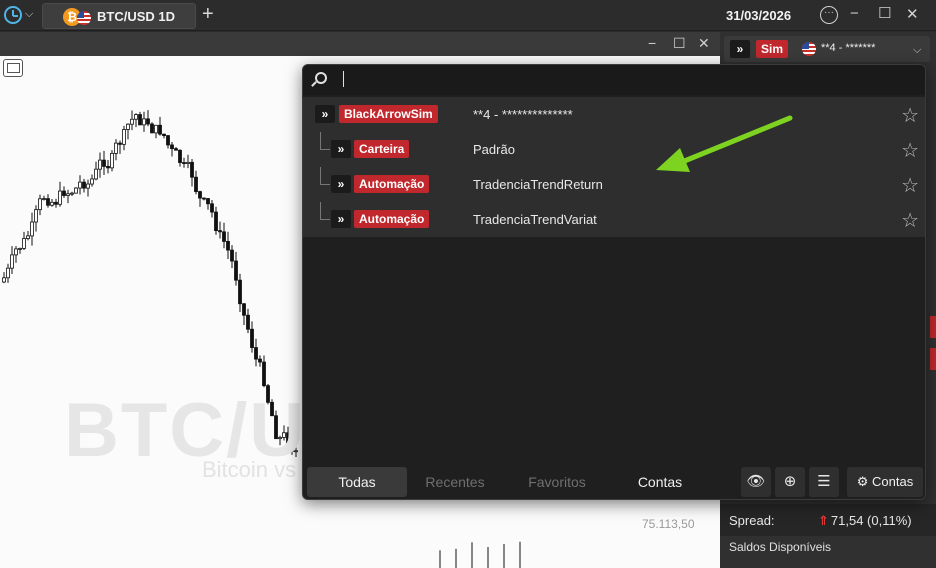  What do you see at coordinates (668, 524) in the screenshot?
I see `price-label: 75.113,50` at bounding box center [668, 524].